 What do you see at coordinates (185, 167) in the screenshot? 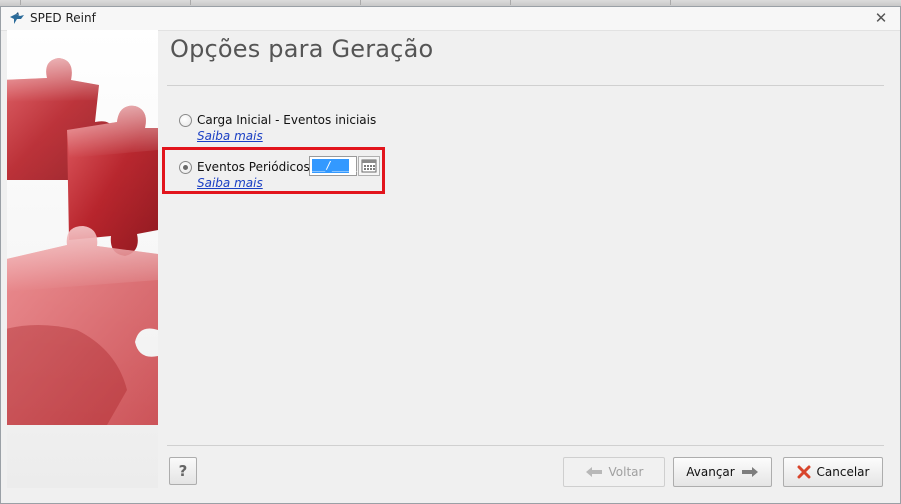
I see `radio-eventos-periodicos` at bounding box center [185, 167].